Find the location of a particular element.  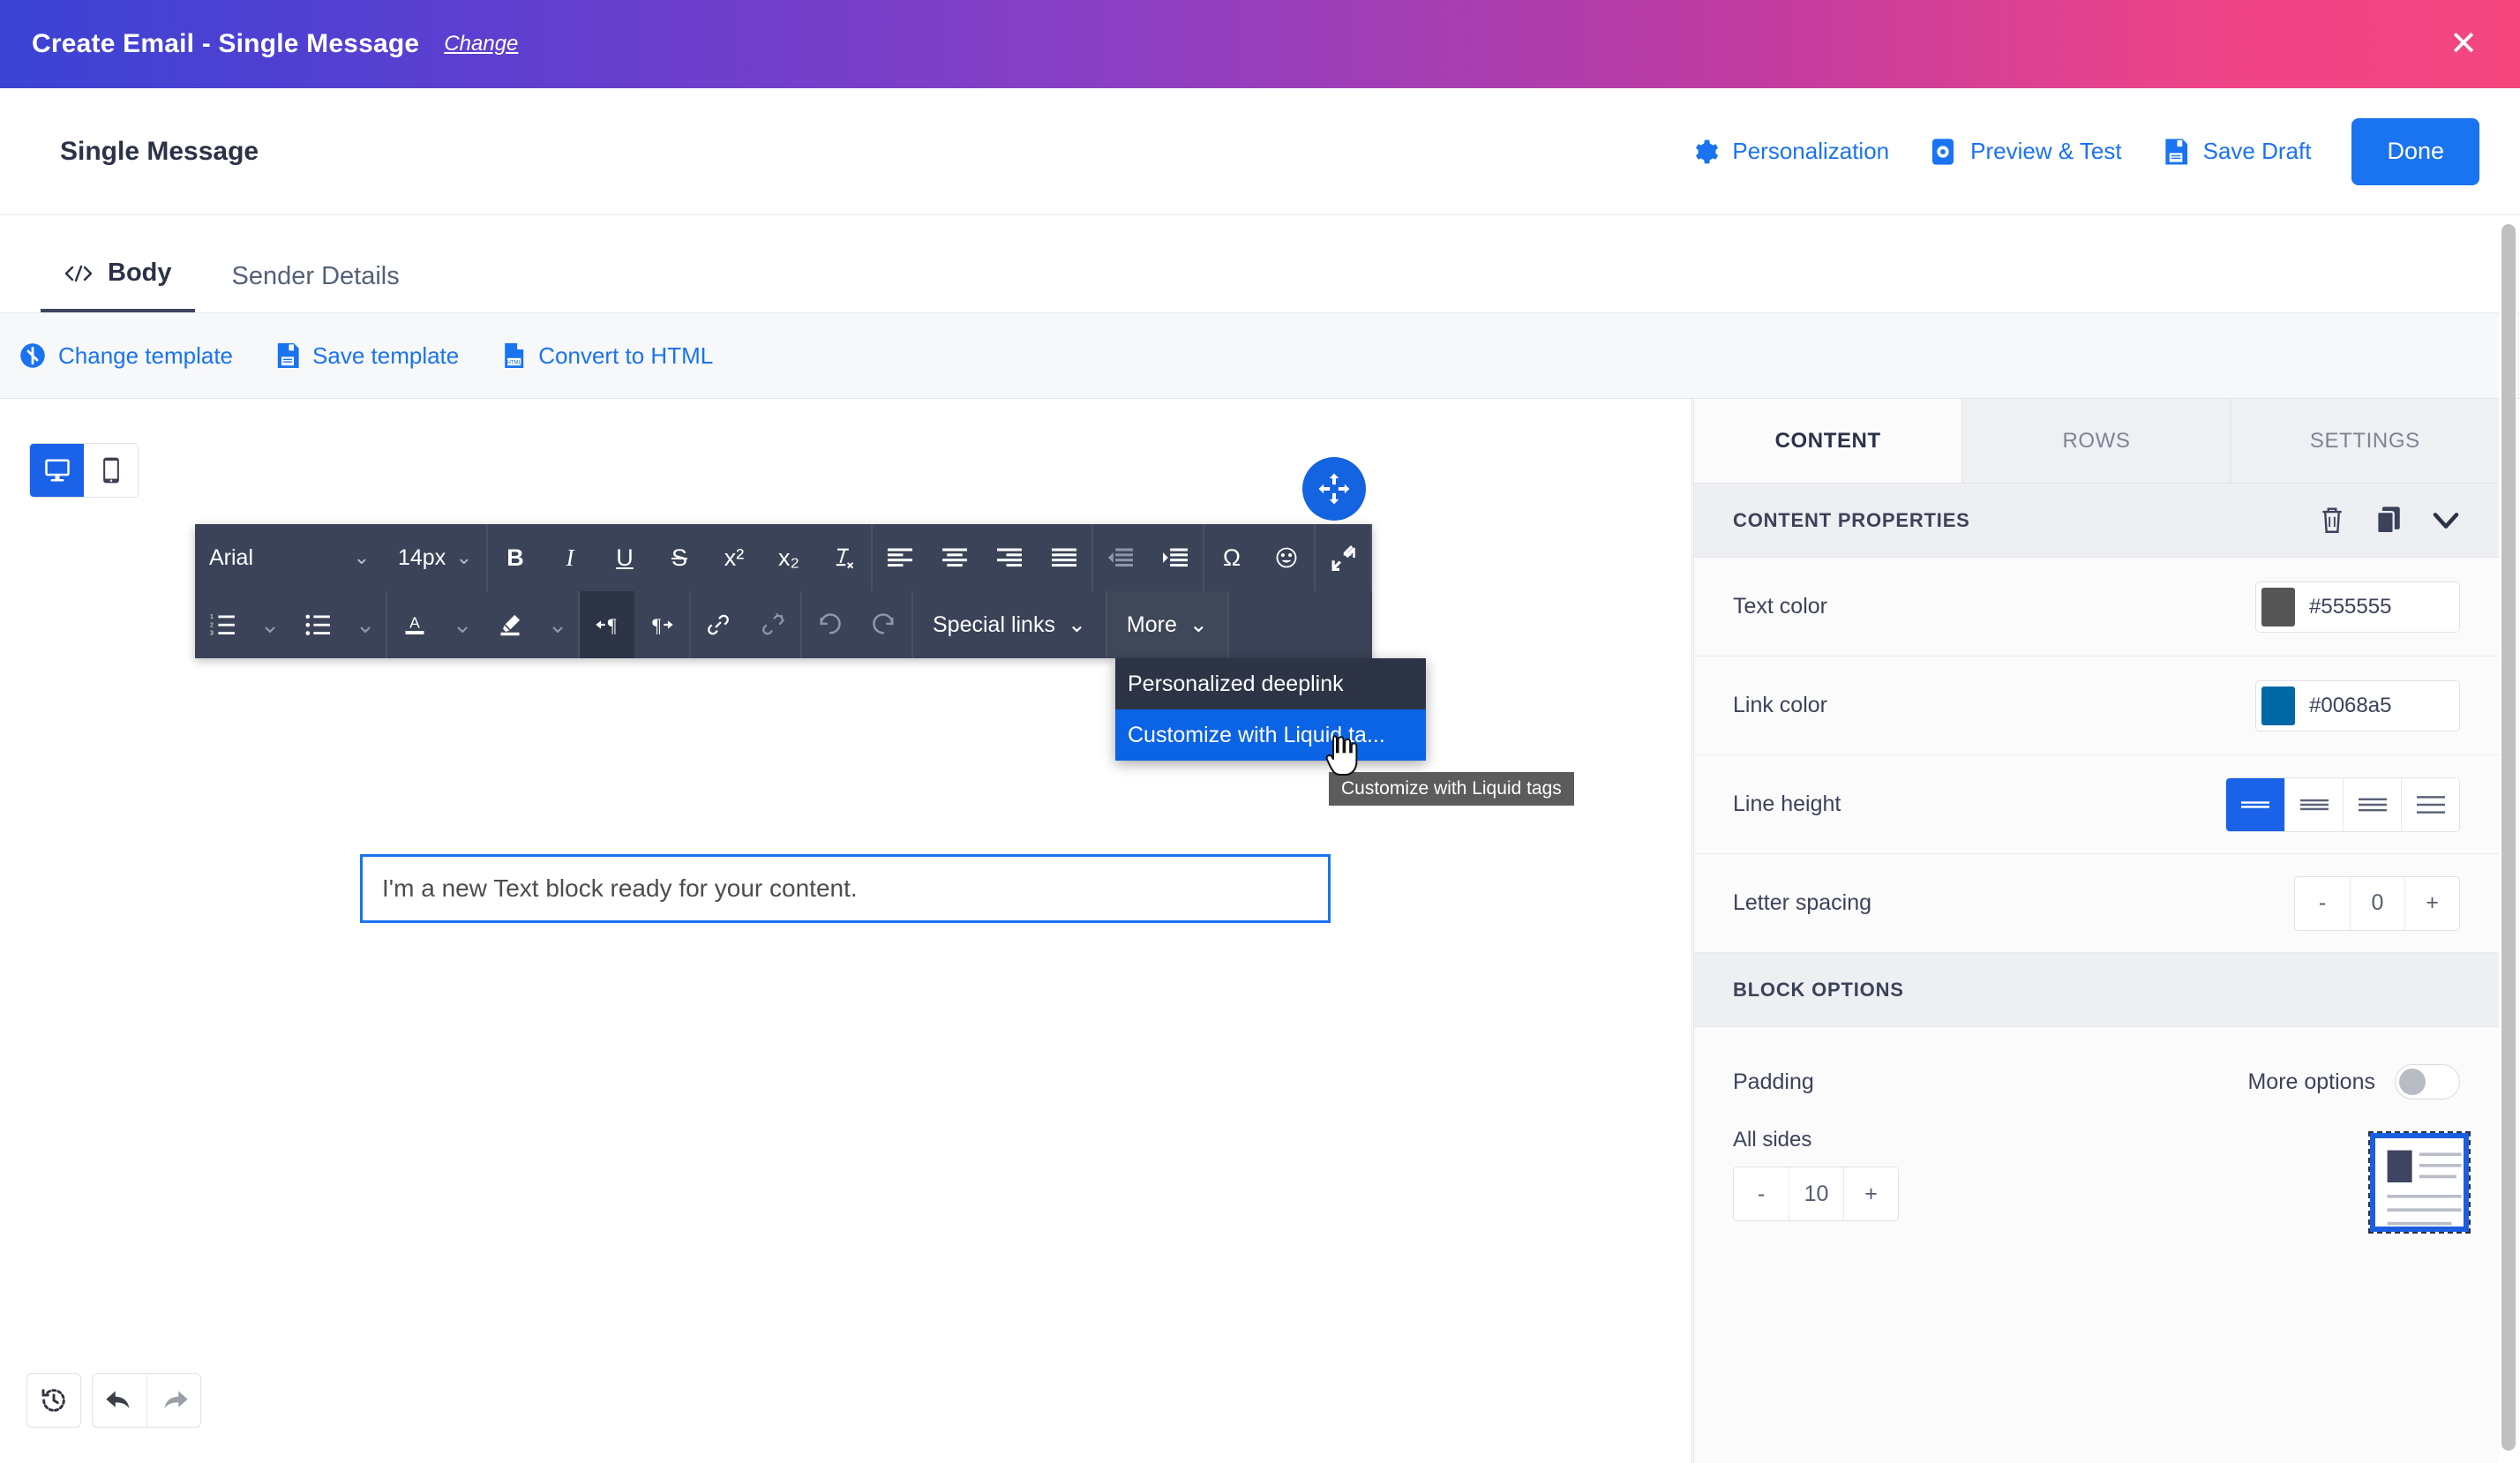

letter-spacing-control: - 0 + is located at coordinates (2377, 903).